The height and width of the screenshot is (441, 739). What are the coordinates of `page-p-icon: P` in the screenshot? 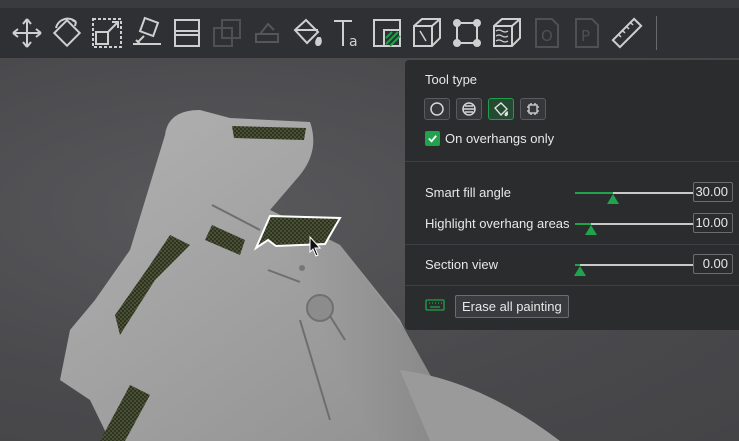 It's located at (587, 33).